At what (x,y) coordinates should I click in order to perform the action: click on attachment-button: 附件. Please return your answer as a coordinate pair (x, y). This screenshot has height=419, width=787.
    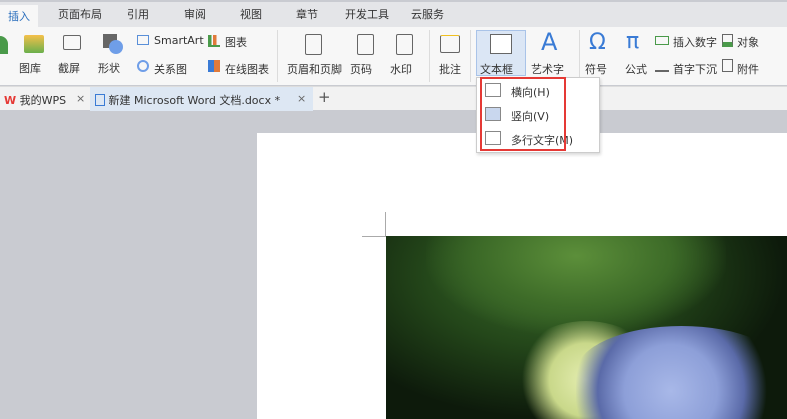
    Looking at the image, I should click on (748, 69).